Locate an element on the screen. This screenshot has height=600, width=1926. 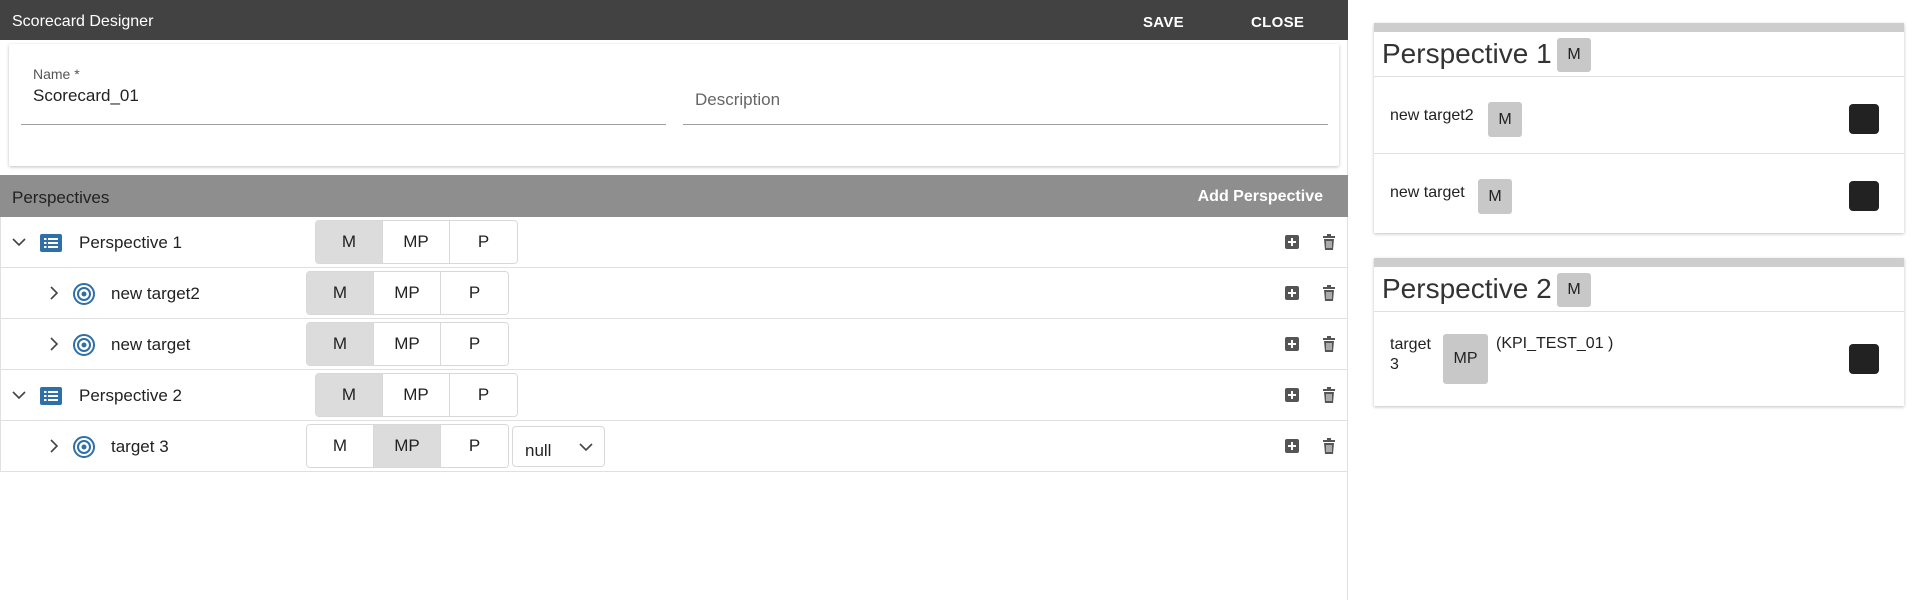
kpi-select: null is located at coordinates (558, 446).